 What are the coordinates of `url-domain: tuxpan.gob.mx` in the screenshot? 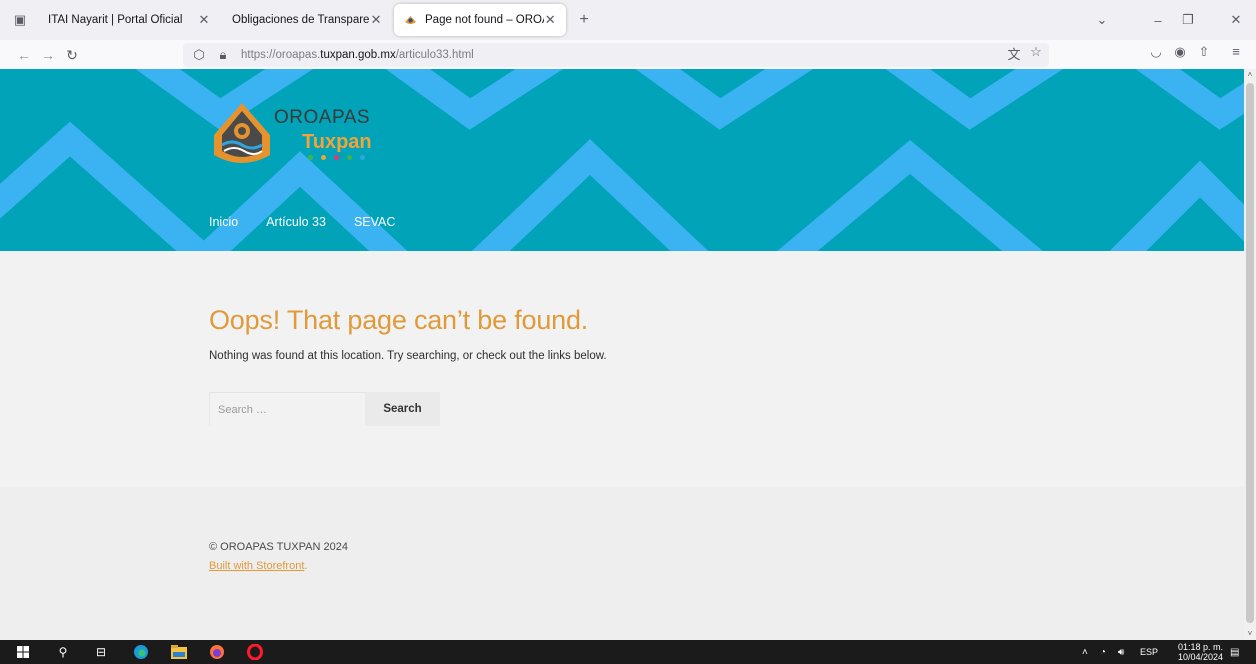 It's located at (358, 55).